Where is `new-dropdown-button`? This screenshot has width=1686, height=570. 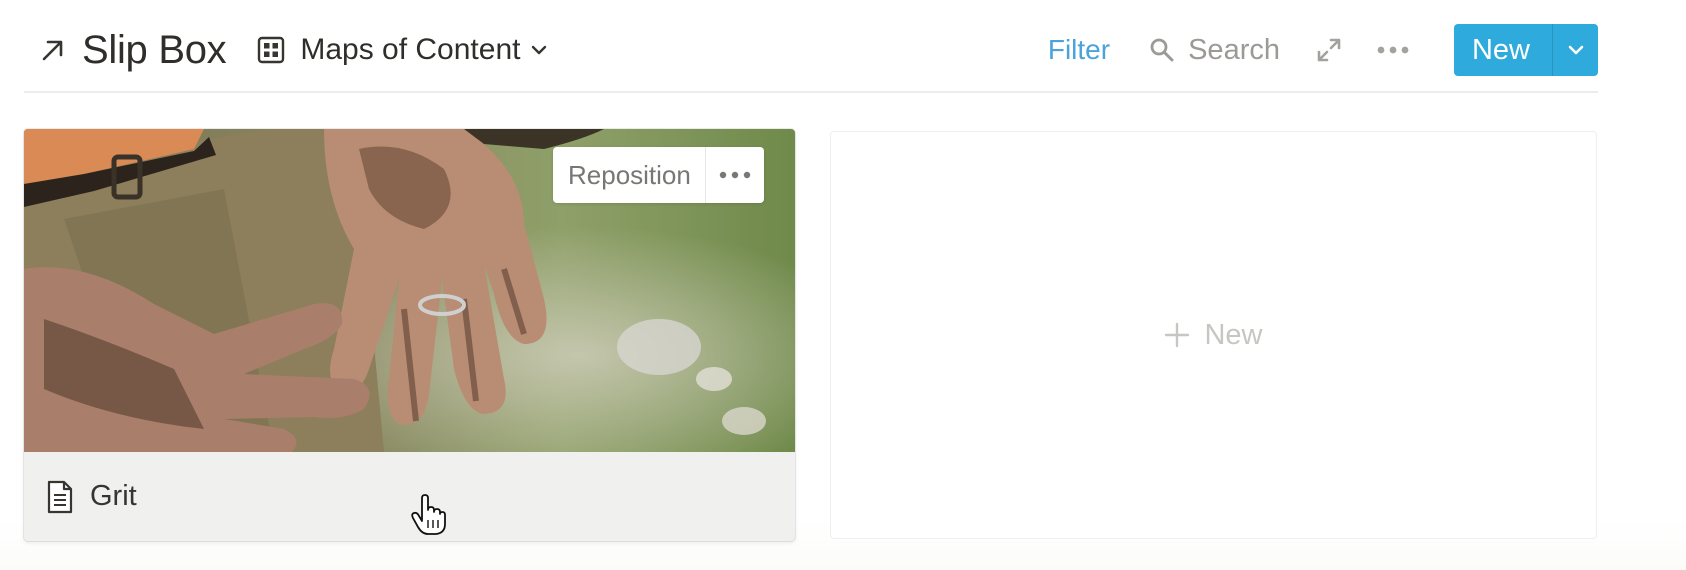 new-dropdown-button is located at coordinates (1575, 50).